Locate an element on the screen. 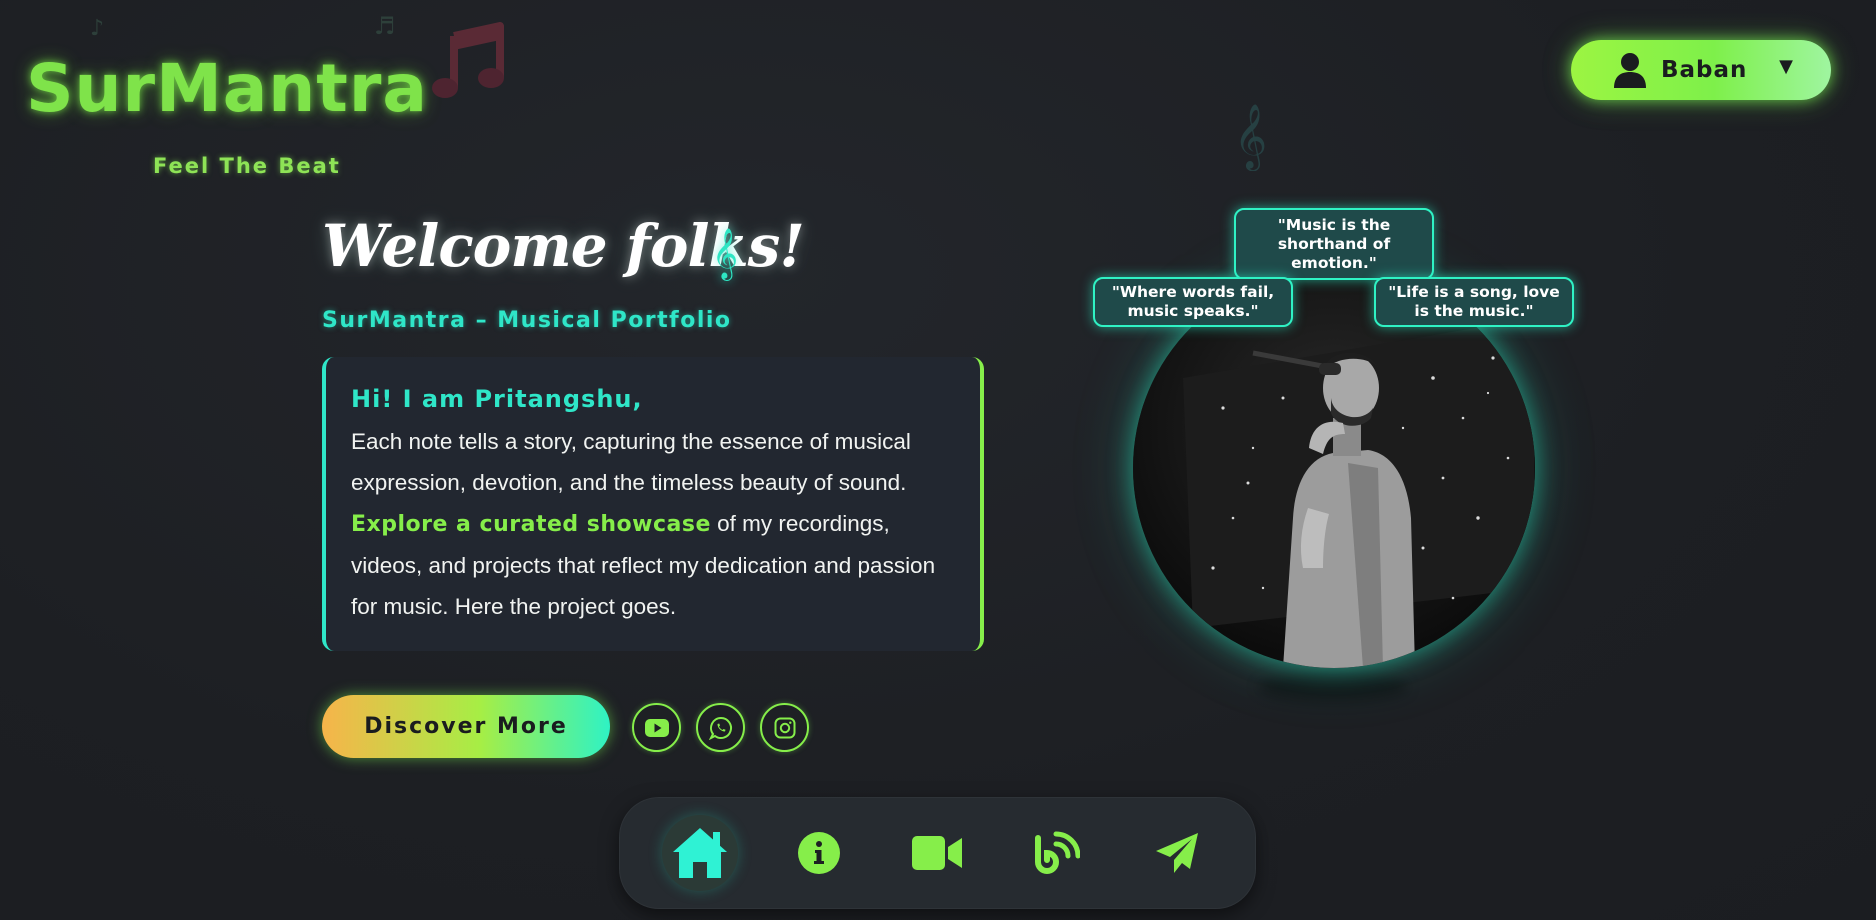  user-name: Baban is located at coordinates (1704, 70).